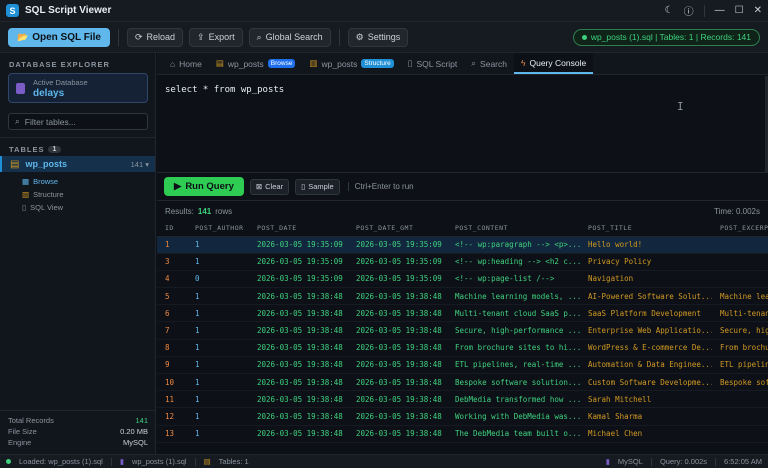 This screenshot has height=468, width=768. I want to click on tab-wp-posts-structure: ▥ wp_posts Structure, so click(351, 63).